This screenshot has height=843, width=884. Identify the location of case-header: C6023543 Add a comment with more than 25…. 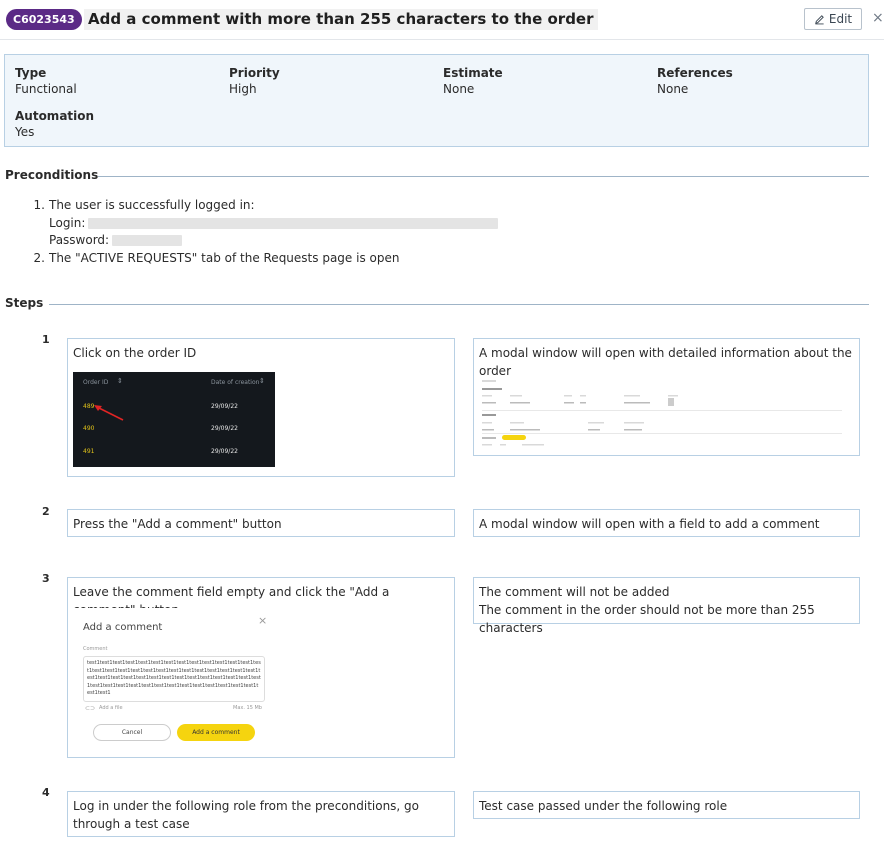
(442, 20).